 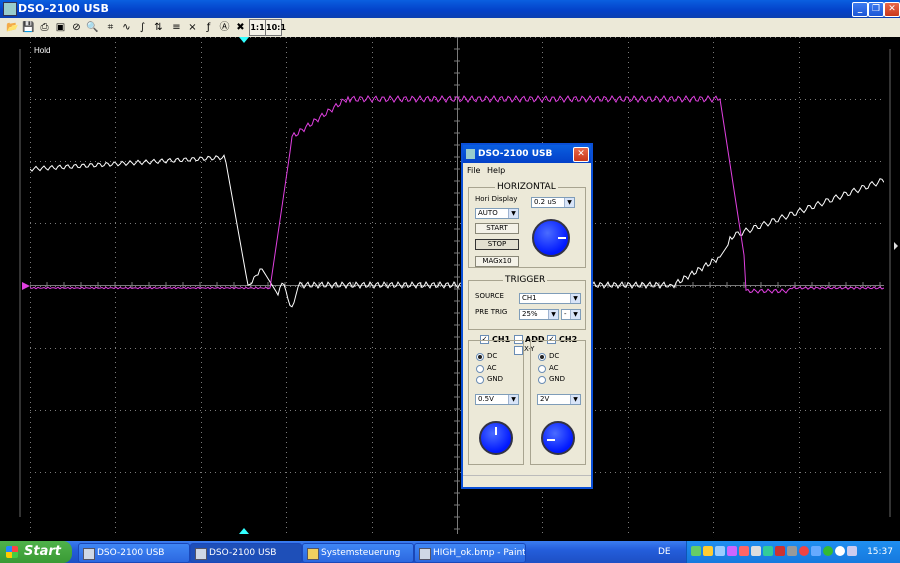 I want to click on ch1-ac-label: AC, so click(x=492, y=368).